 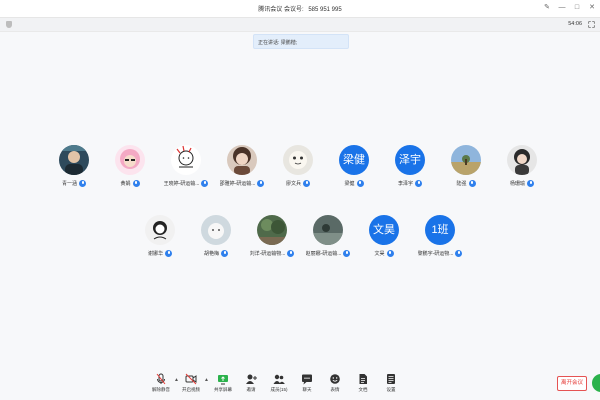 What do you see at coordinates (547, 8) in the screenshot?
I see `pin-icon: ✎` at bounding box center [547, 8].